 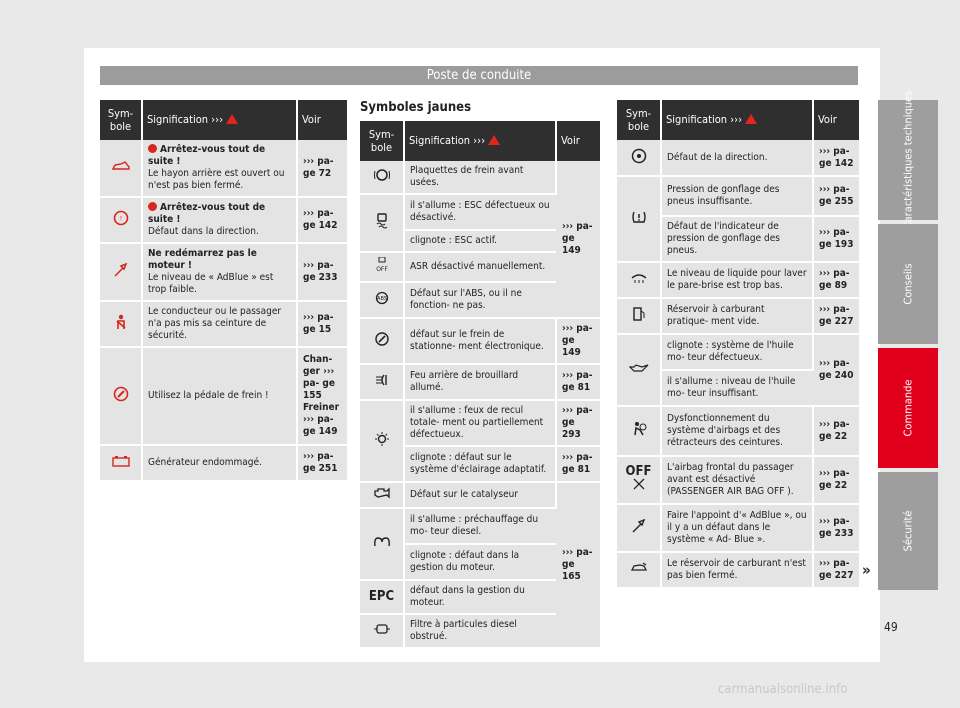 I want to click on brake-pedal-icon, so click(x=121, y=396).